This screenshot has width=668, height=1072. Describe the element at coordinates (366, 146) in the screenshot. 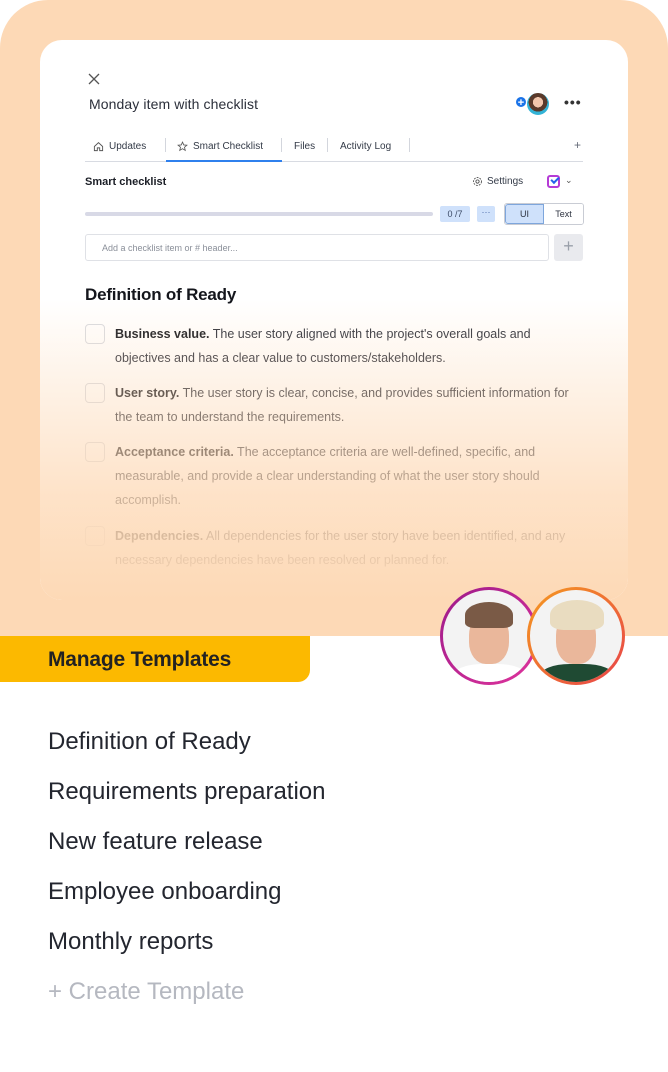

I see `tab-label: Activity Log` at that location.